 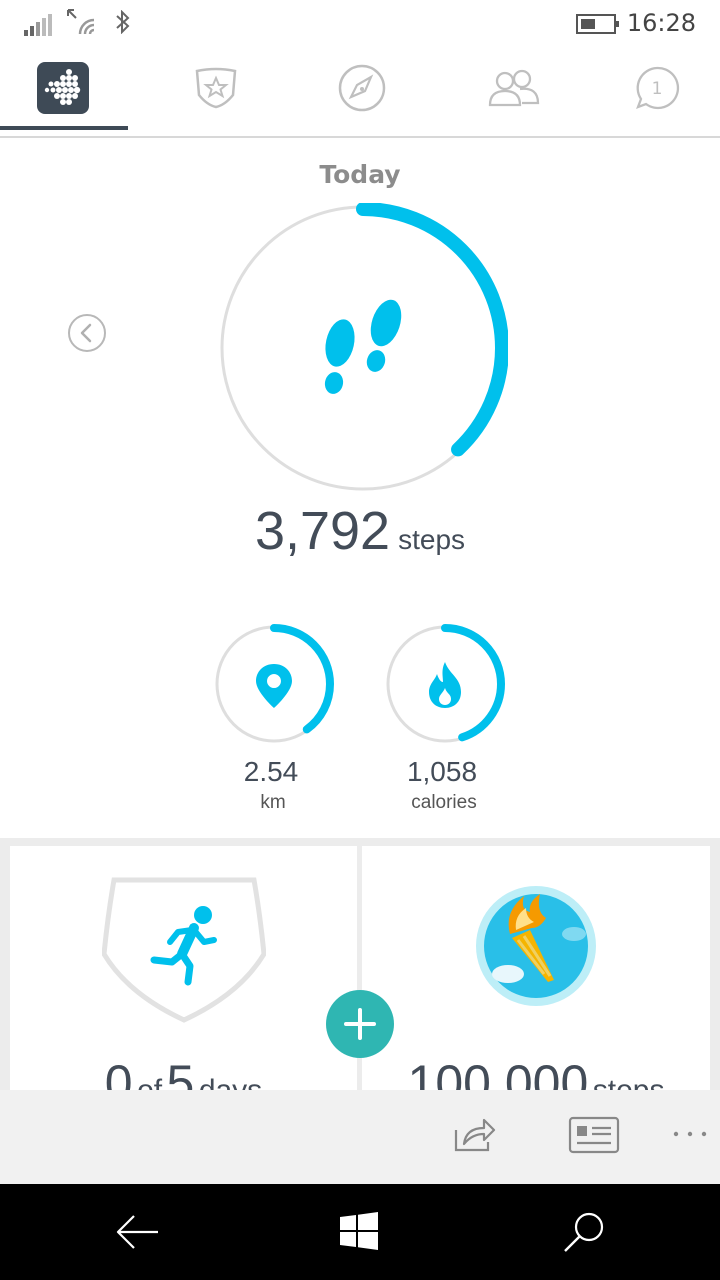 I want to click on more-options-icon, so click(x=690, y=1134).